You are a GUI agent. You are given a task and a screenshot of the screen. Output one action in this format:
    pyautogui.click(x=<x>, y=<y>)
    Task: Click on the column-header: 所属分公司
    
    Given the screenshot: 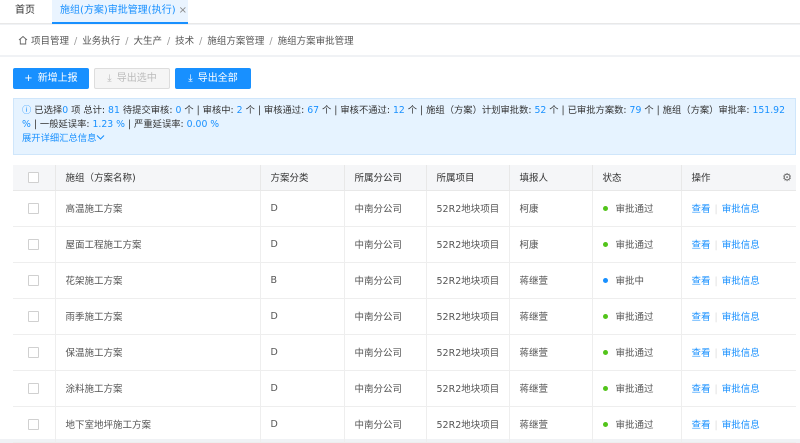 What is the action you would take?
    pyautogui.click(x=385, y=178)
    